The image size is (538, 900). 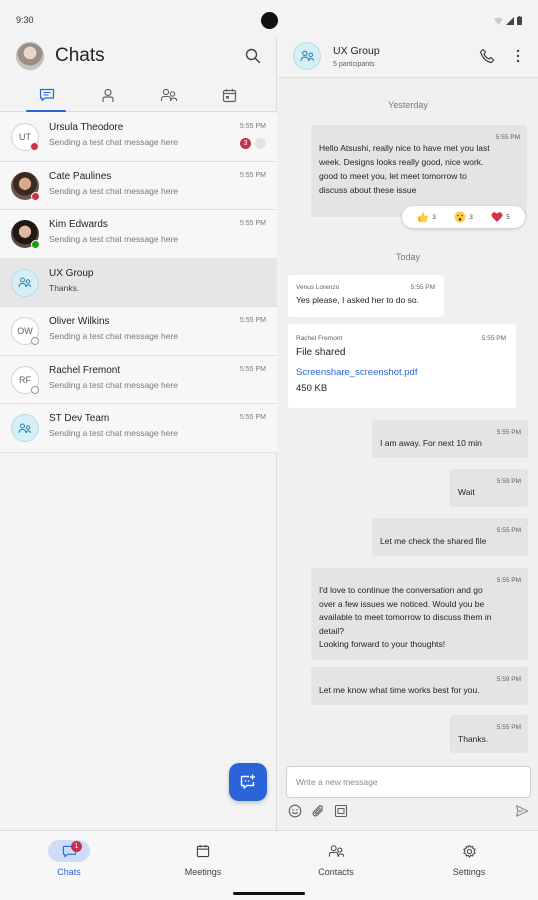 I want to click on search-icon, so click(x=253, y=56).